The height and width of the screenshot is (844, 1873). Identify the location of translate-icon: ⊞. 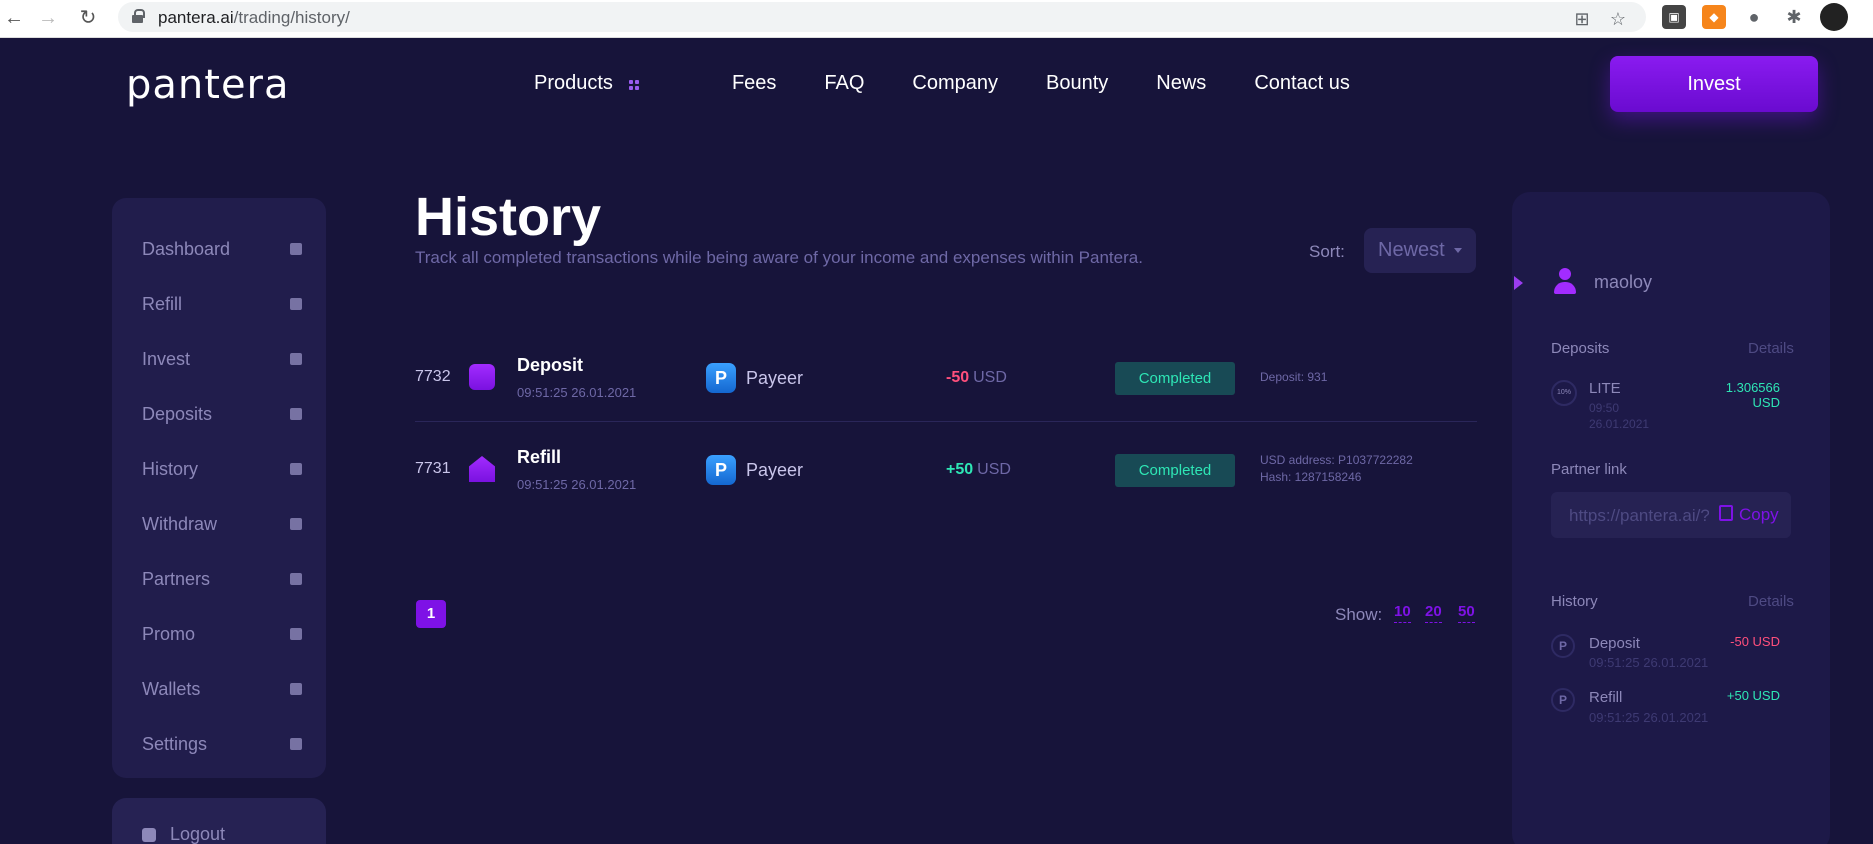
(1582, 19).